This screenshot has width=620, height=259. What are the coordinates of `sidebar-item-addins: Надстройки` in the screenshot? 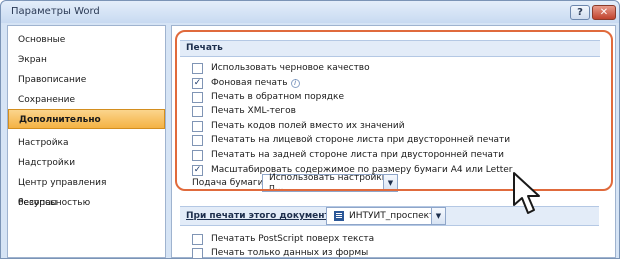 It's located at (86, 163).